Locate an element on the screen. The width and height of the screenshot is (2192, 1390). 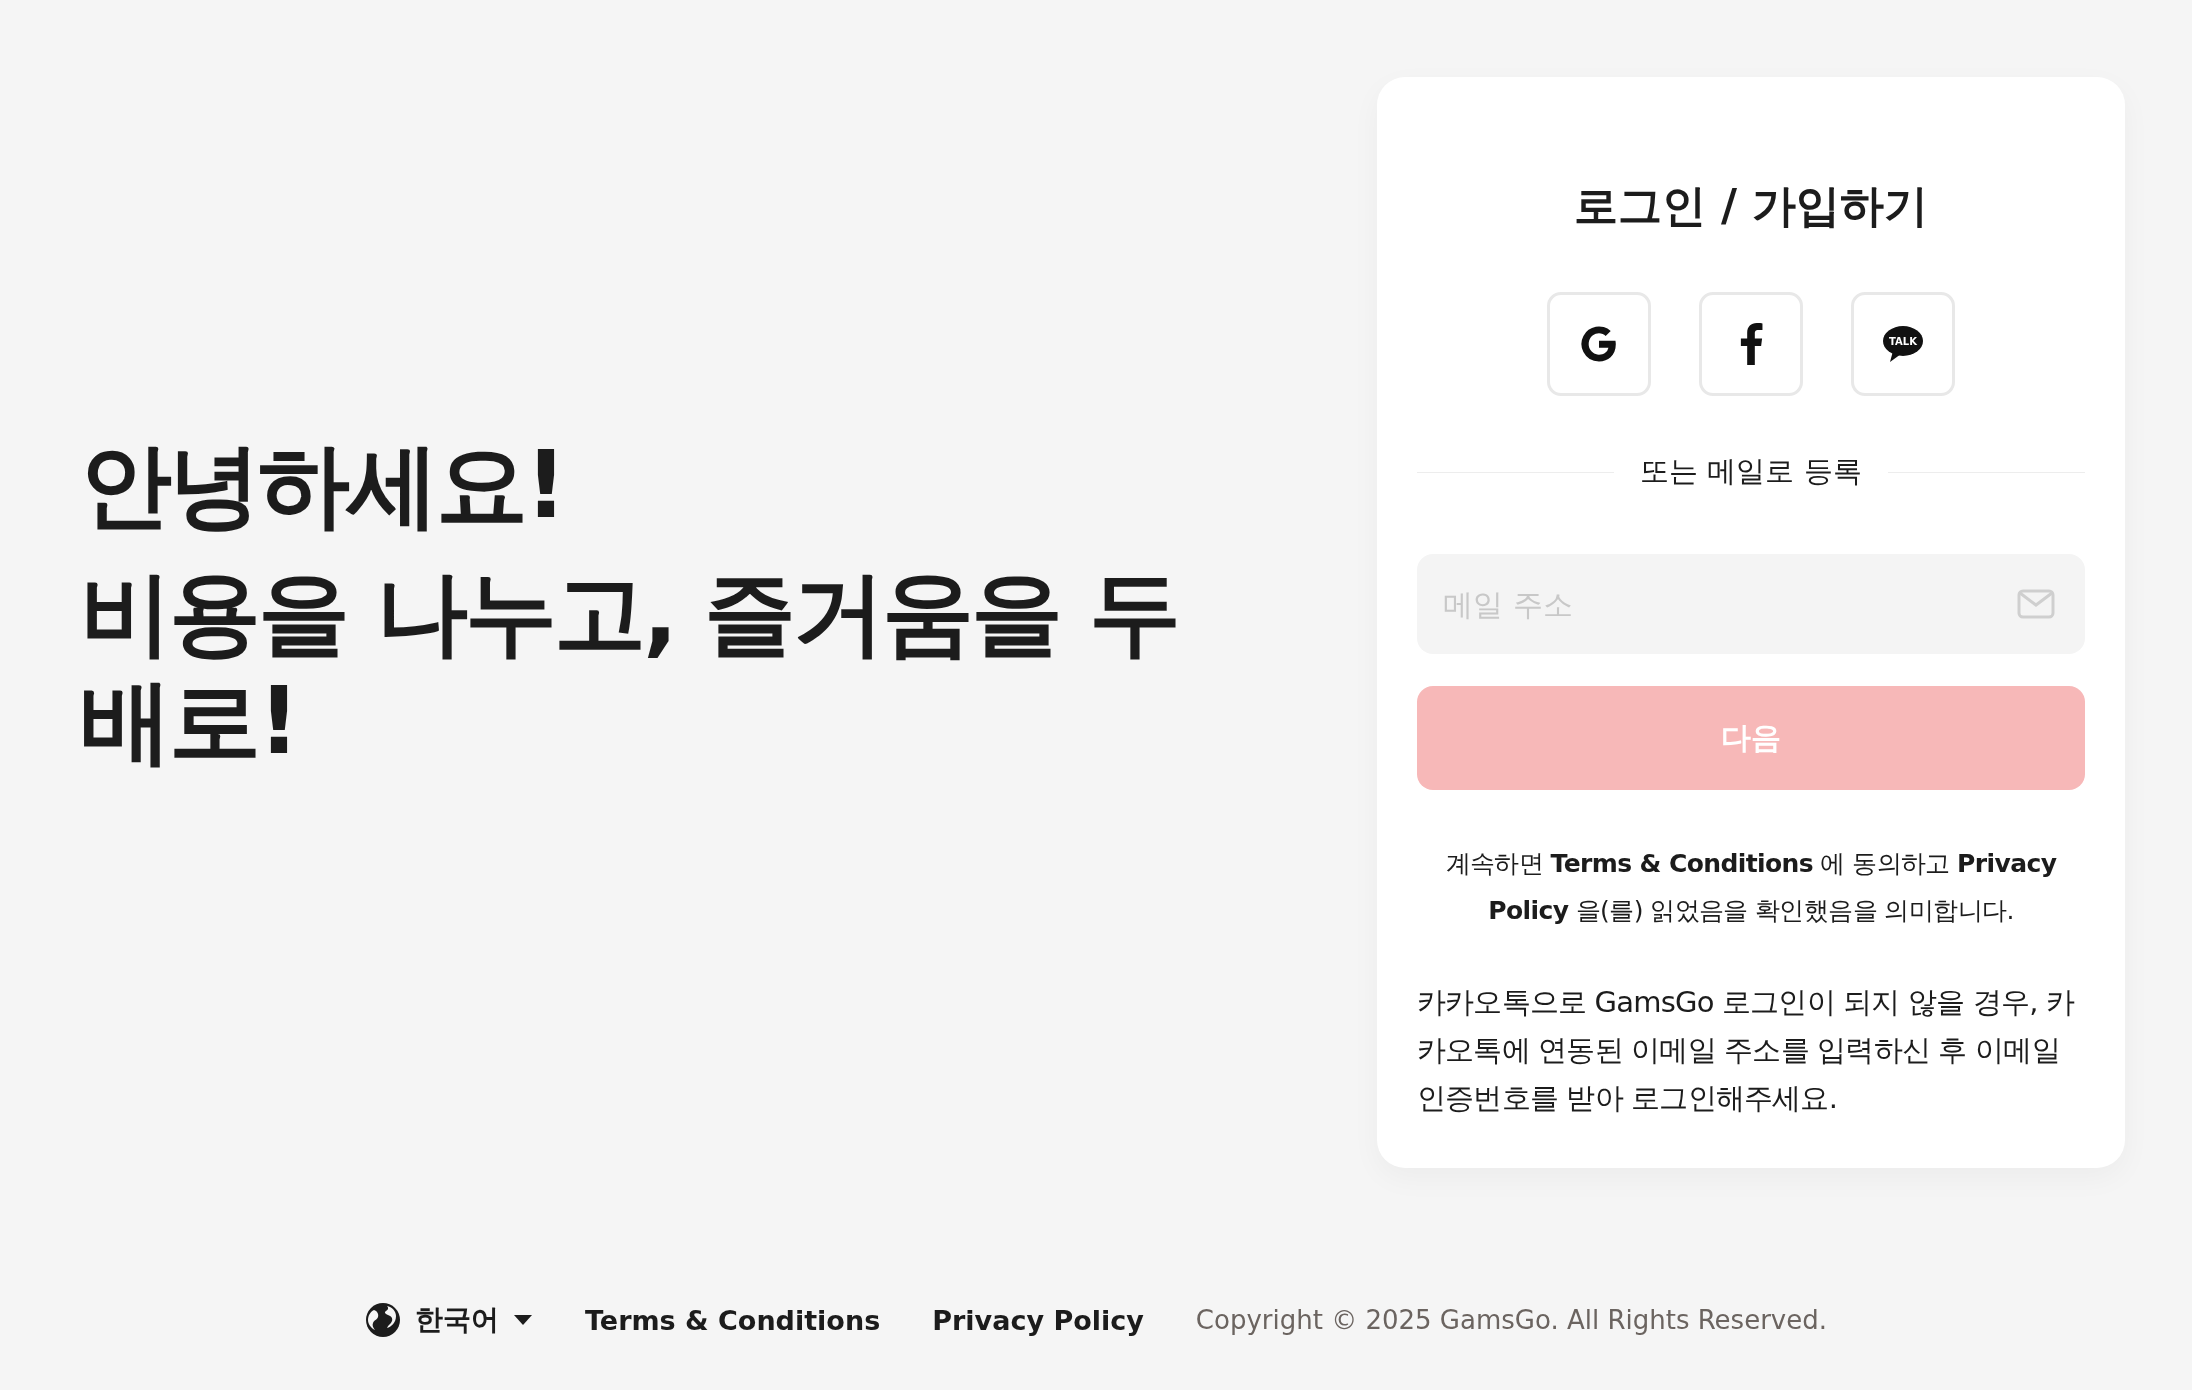
terms-text: 계속하면 Terms & Conditions 에 동의하고 Privacy Policy 을(를) 읽었음을 확인했음을 의미합니다. is located at coordinates (1751, 887).